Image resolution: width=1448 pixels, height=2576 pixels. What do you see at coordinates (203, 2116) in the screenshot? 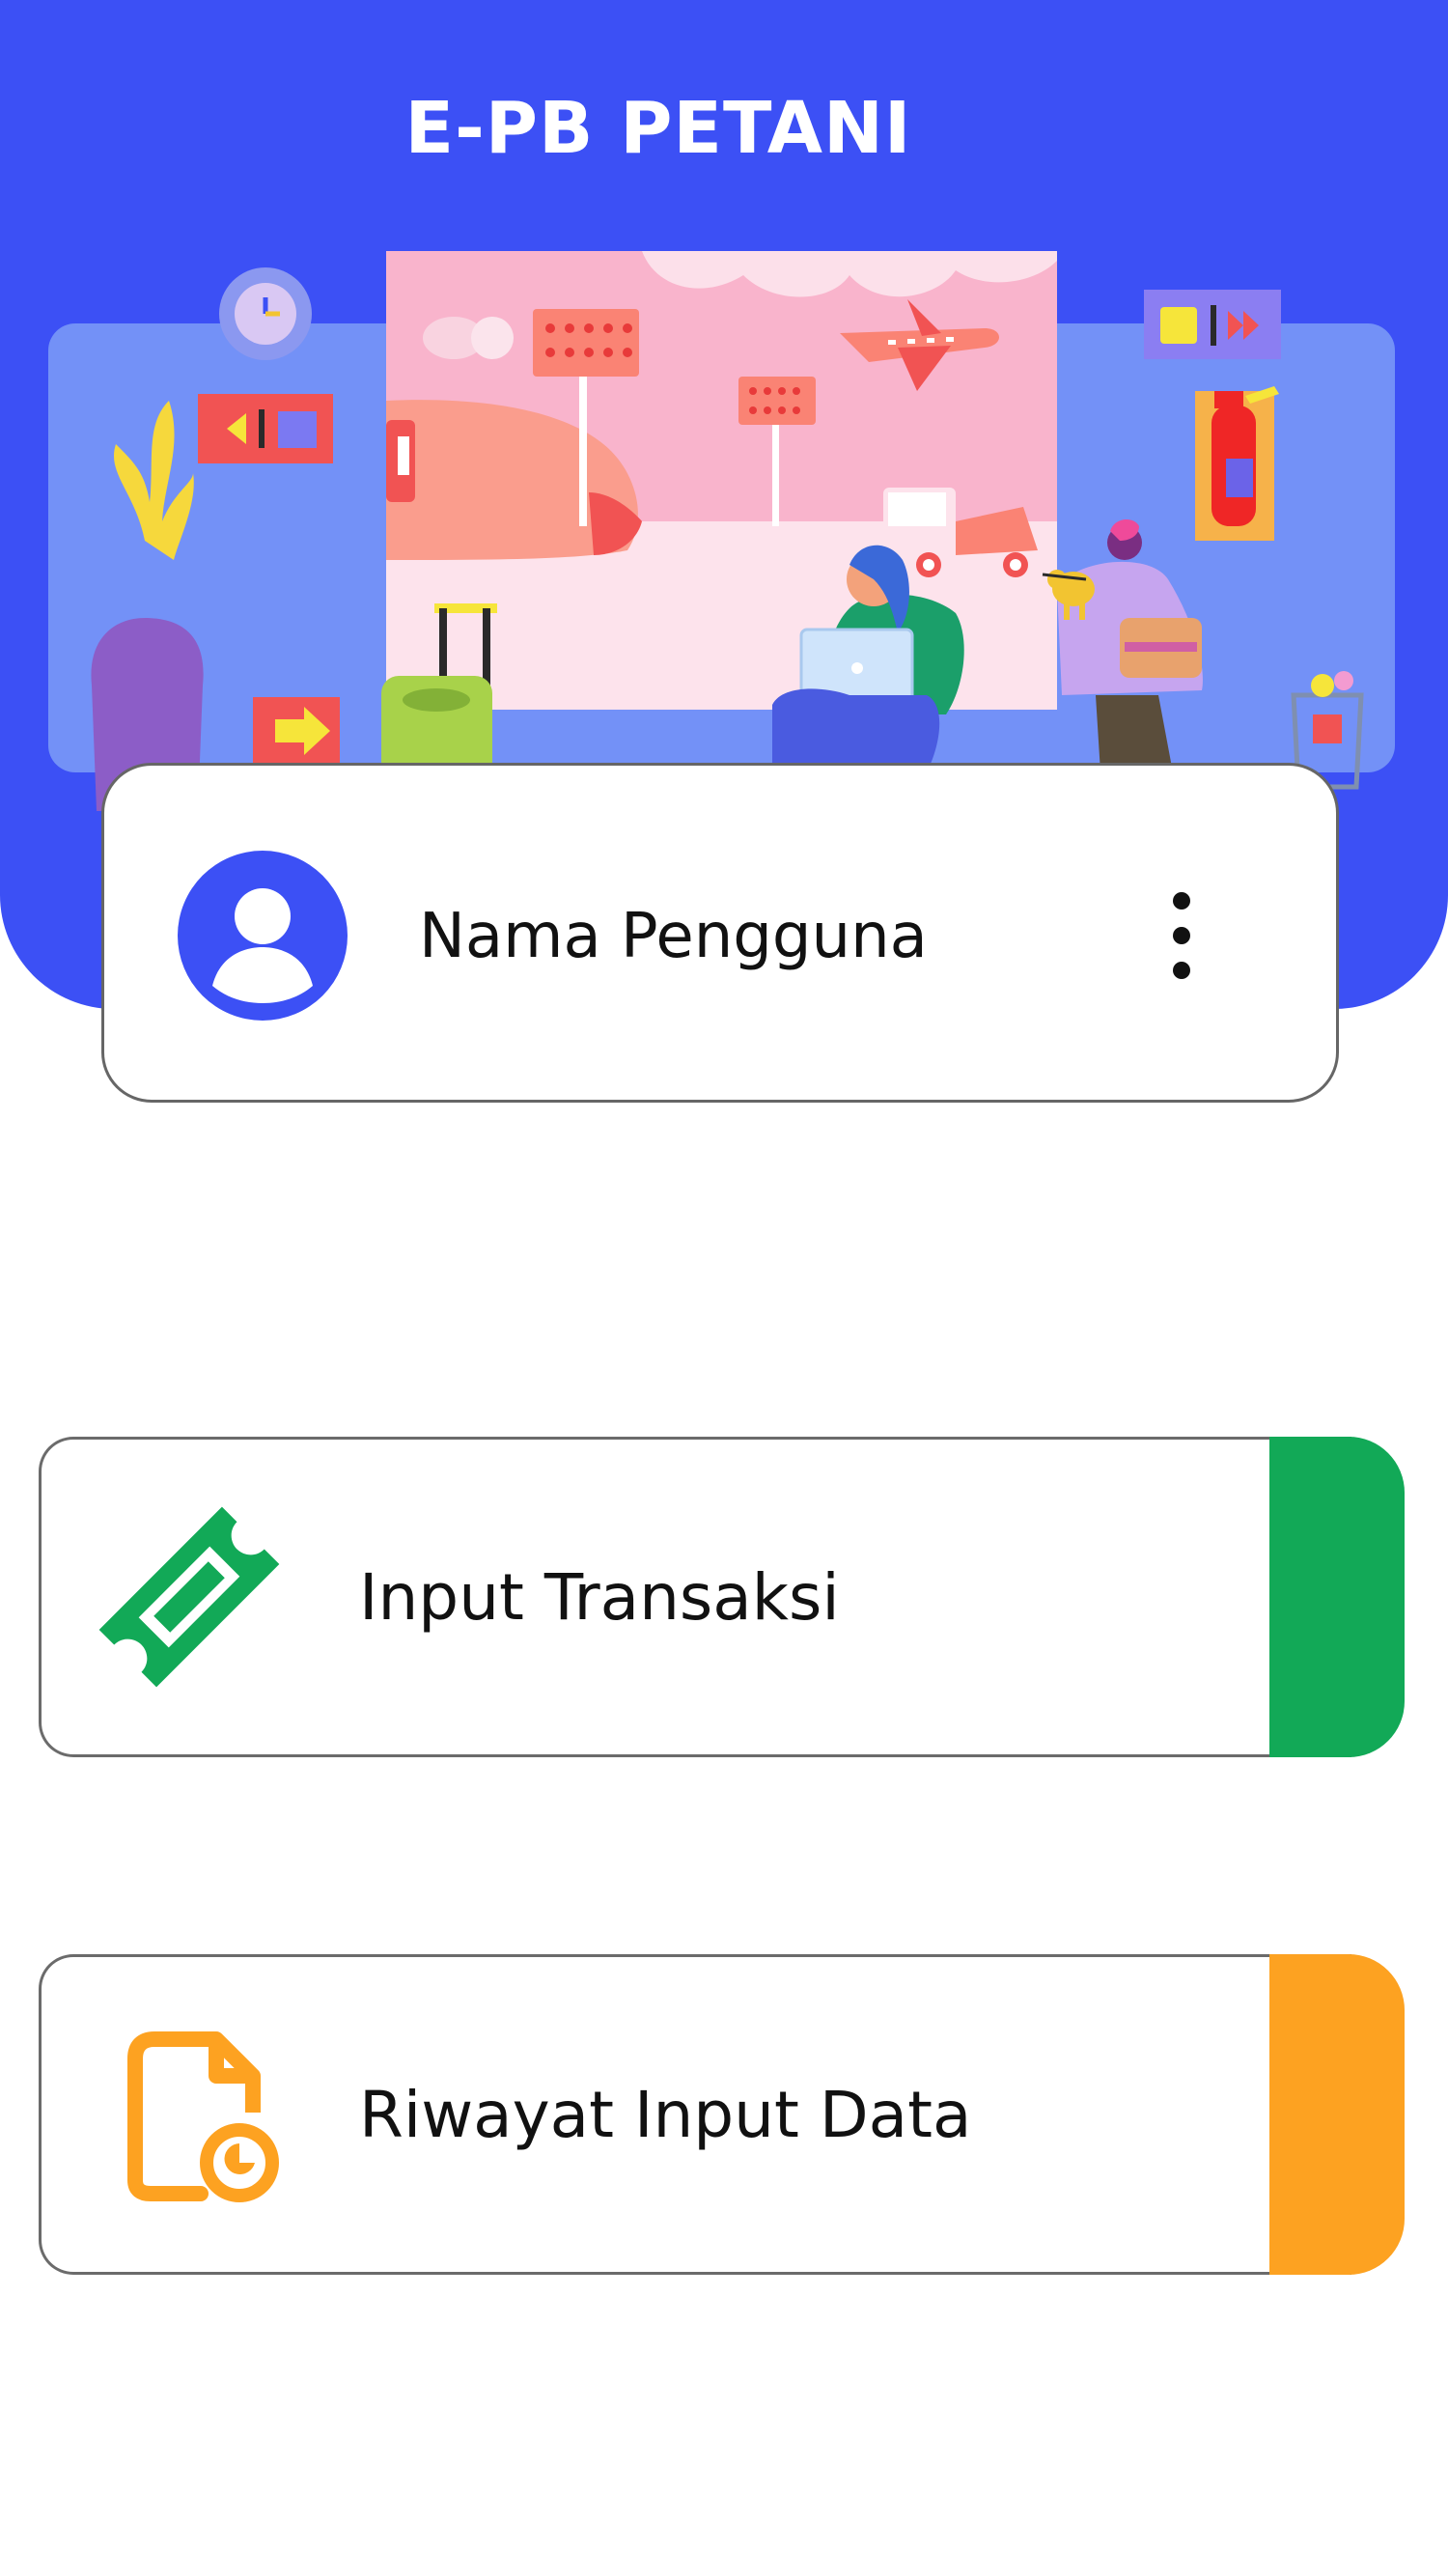
I see `document-history-icon` at bounding box center [203, 2116].